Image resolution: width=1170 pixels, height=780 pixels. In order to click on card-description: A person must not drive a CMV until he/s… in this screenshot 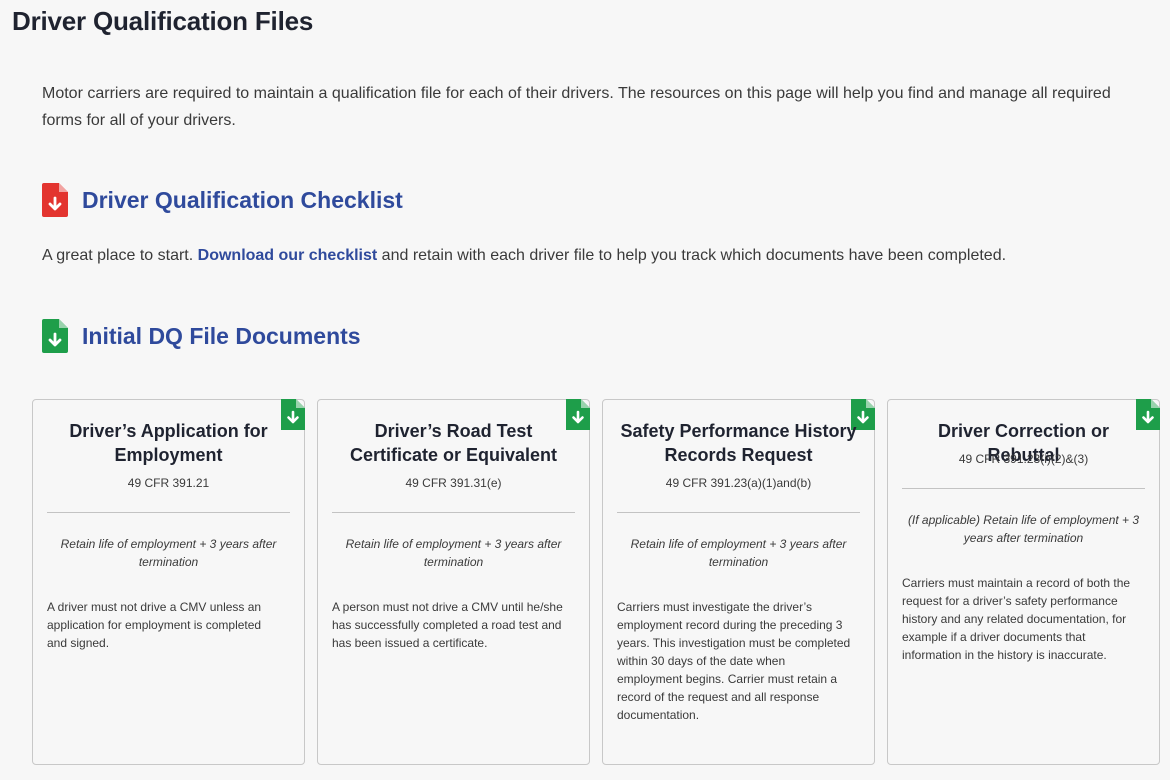, I will do `click(447, 625)`.